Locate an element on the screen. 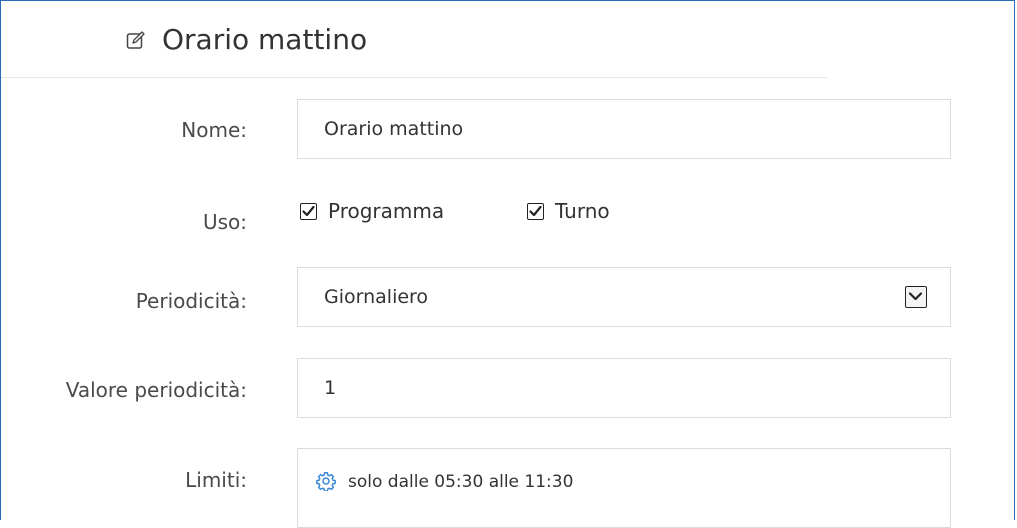 The image size is (1017, 528). valore-periodicita-value: 1 is located at coordinates (330, 388).